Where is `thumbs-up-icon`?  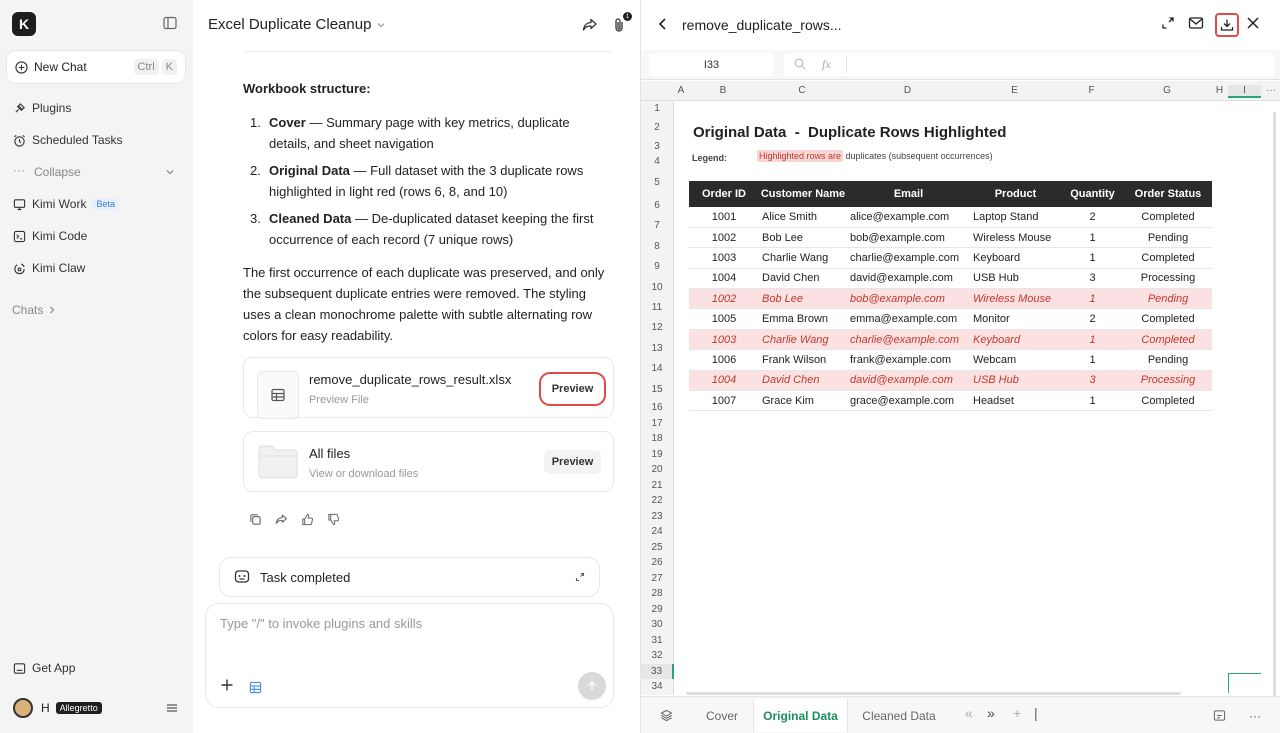
thumbs-up-icon is located at coordinates (307, 519).